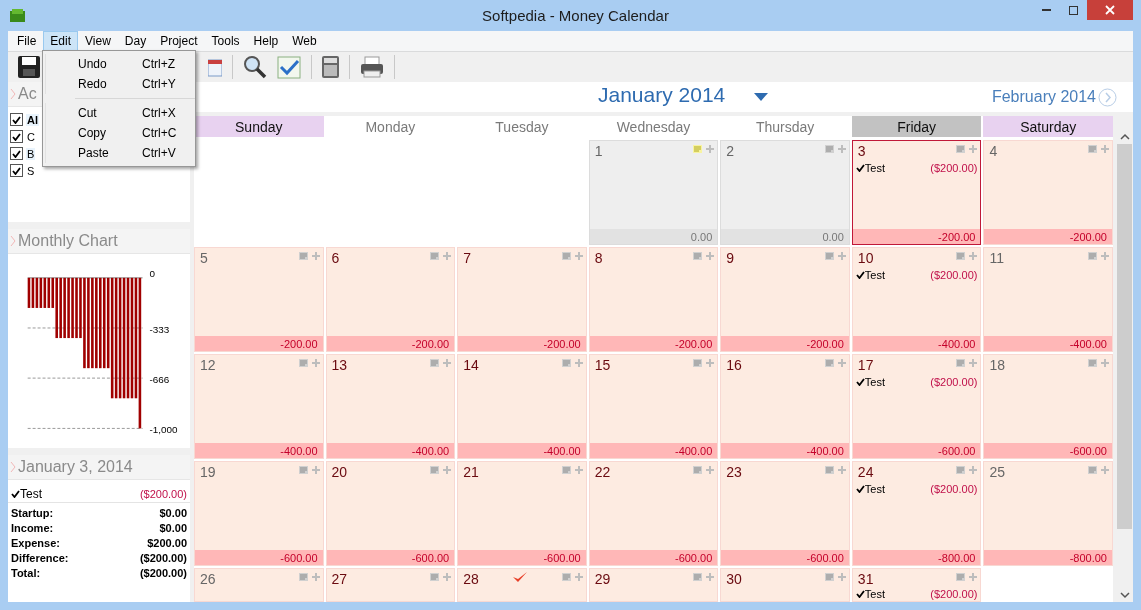 The width and height of the screenshot is (1141, 610). What do you see at coordinates (120, 113) in the screenshot?
I see `menu-option: Cut Ctrl+X` at bounding box center [120, 113].